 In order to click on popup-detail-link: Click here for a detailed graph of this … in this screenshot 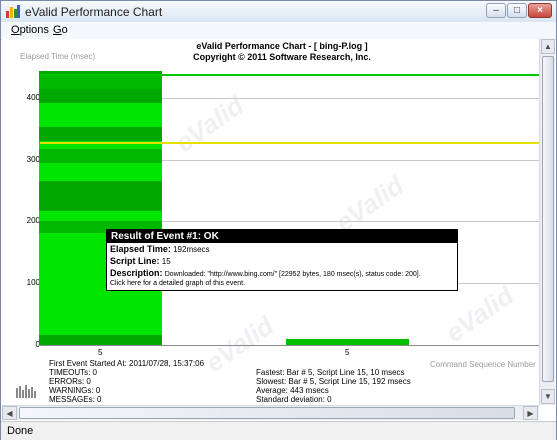, I will do `click(177, 283)`.